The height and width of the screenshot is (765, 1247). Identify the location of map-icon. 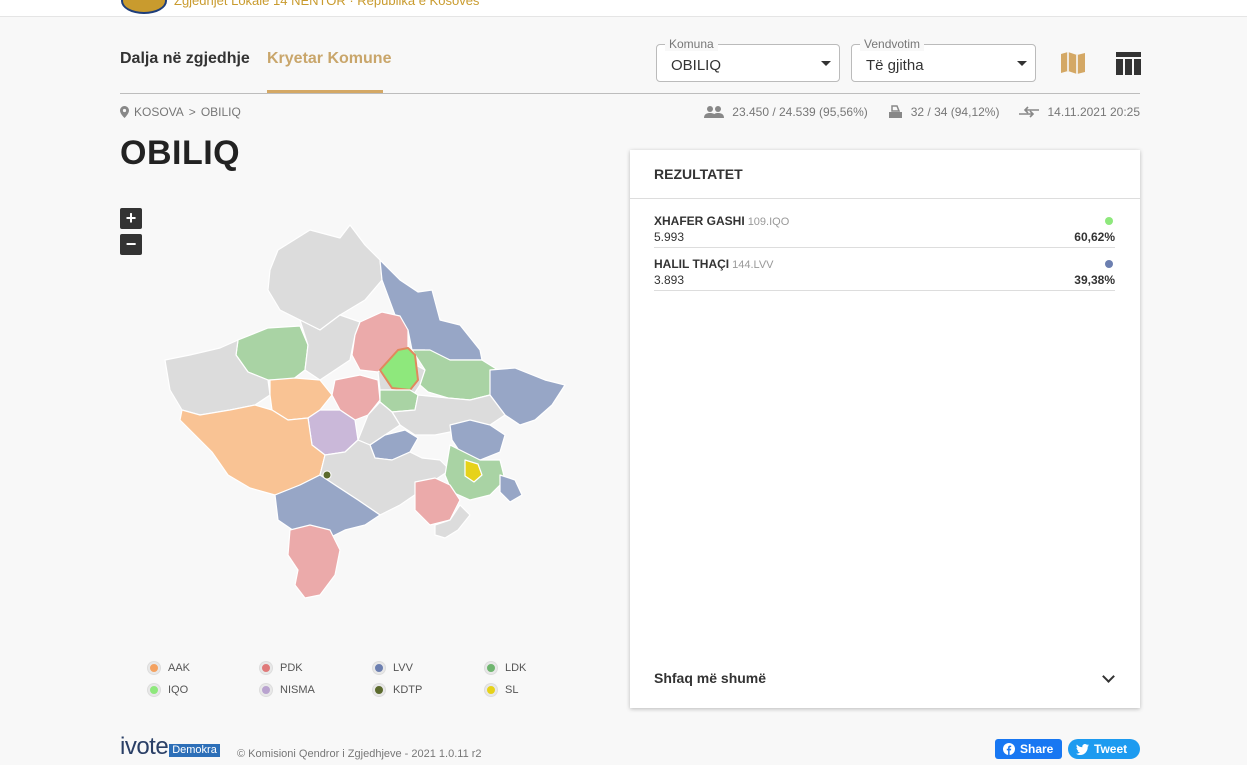
(1073, 63).